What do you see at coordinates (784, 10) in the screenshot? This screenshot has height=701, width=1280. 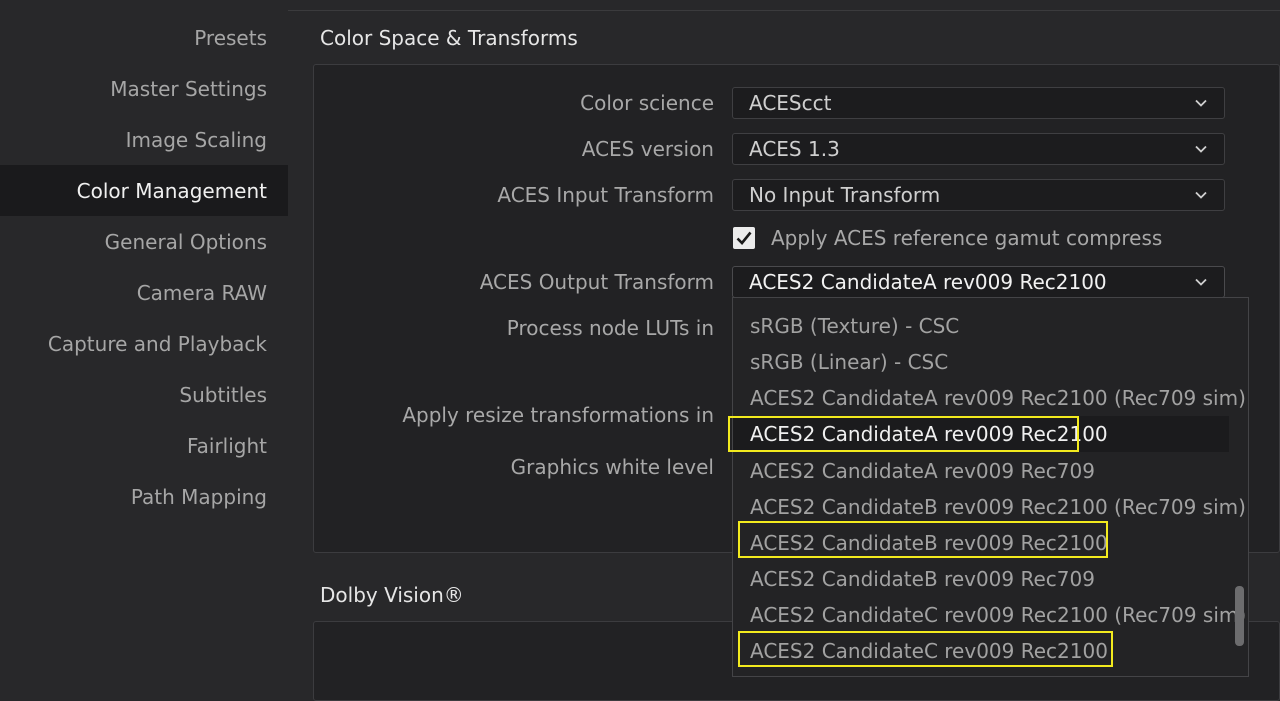 I see `top-divider` at bounding box center [784, 10].